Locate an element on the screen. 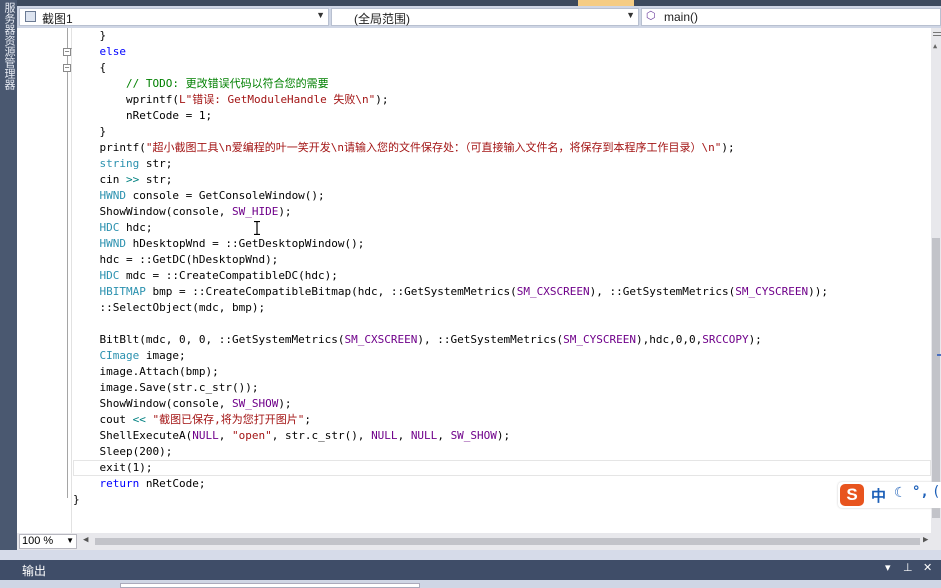 Image resolution: width=941 pixels, height=588 pixels. vertical-scrollbar: ▲ is located at coordinates (936, 280).